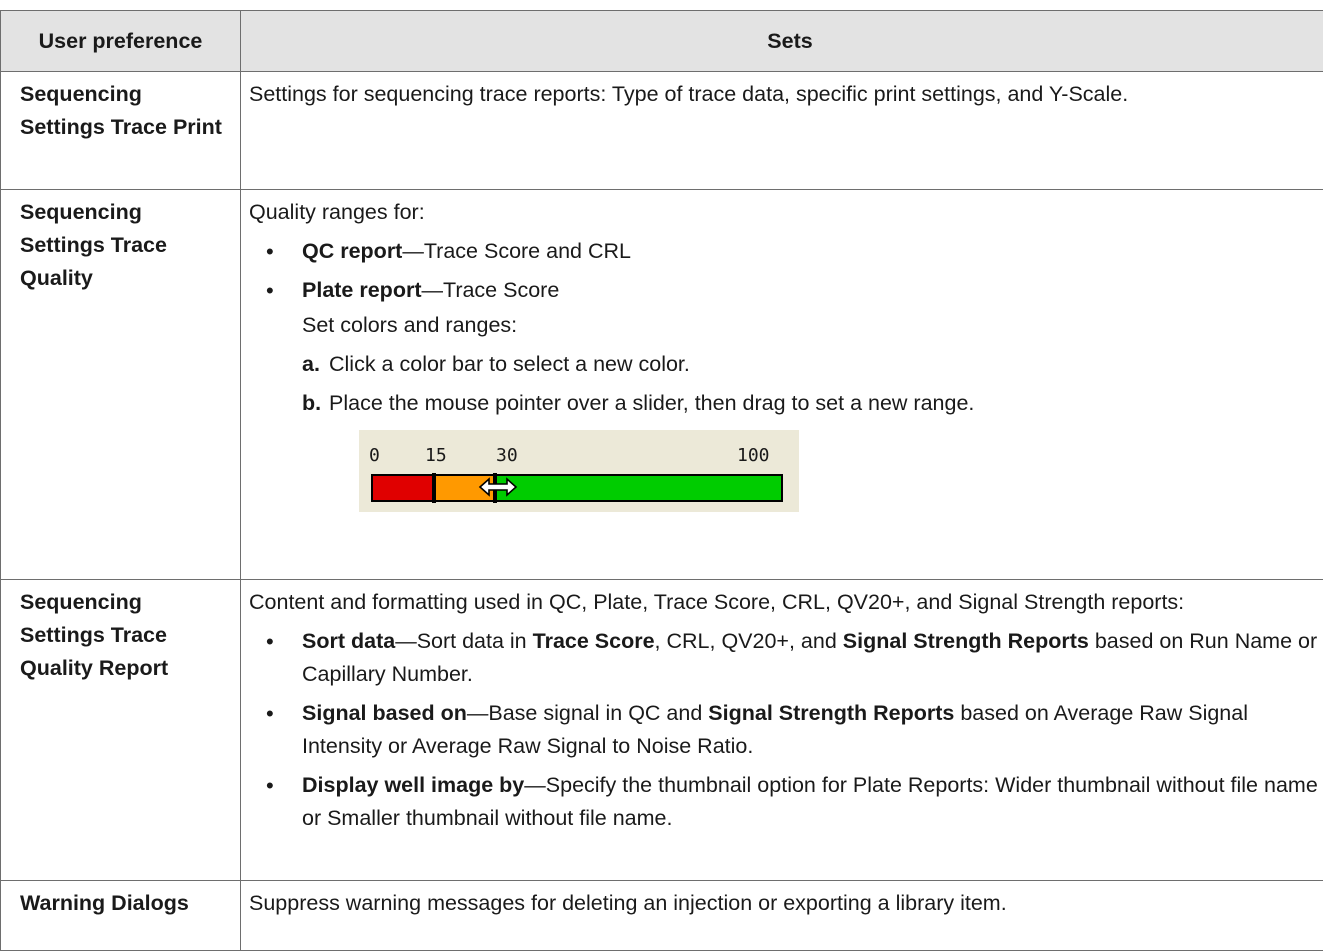  What do you see at coordinates (490, 290) in the screenshot?
I see `bullet-desc: —Trace Score` at bounding box center [490, 290].